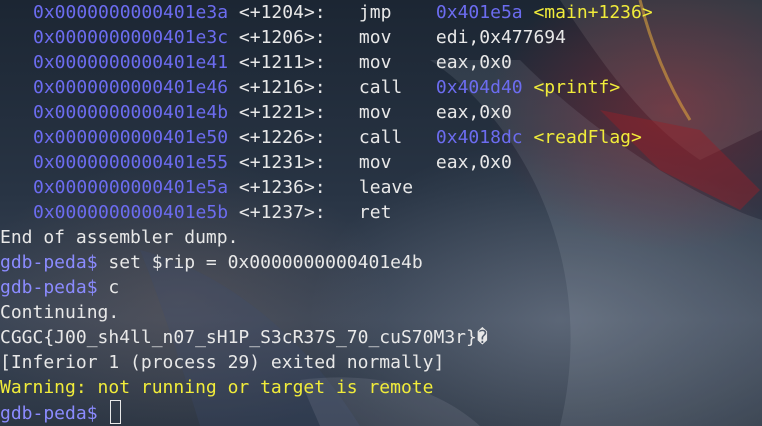  I want to click on instruction-address: 0x0000000000401e5a, so click(131, 187).